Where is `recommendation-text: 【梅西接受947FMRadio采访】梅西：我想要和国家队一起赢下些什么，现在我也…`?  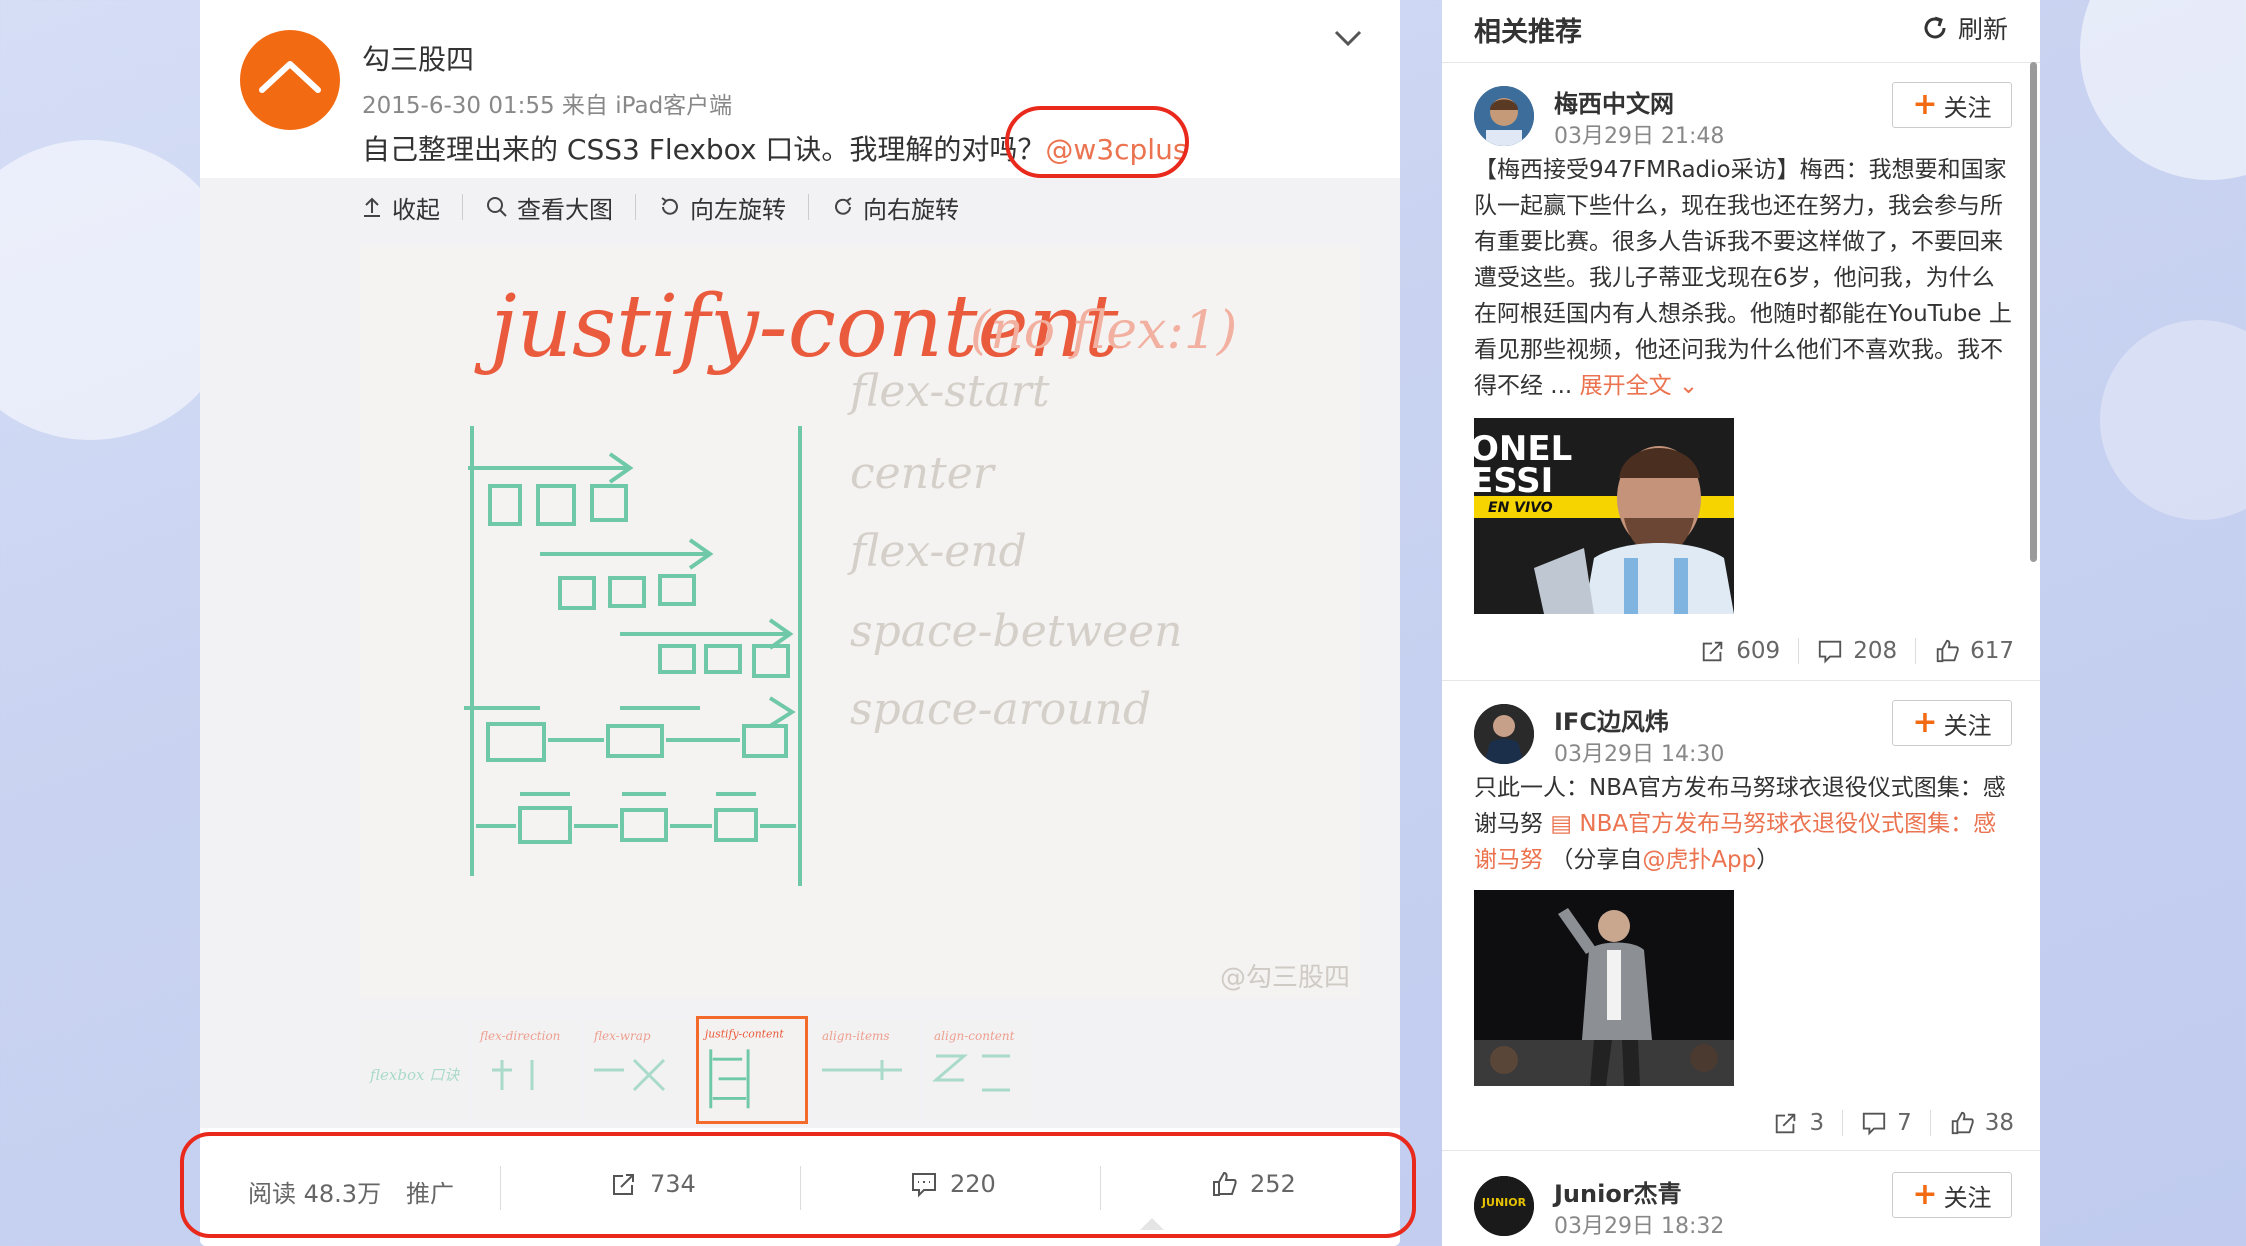 recommendation-text: 【梅西接受947FMRadio采访】梅西：我想要和国家队一起赢下些什么，现在我也… is located at coordinates (1744, 278).